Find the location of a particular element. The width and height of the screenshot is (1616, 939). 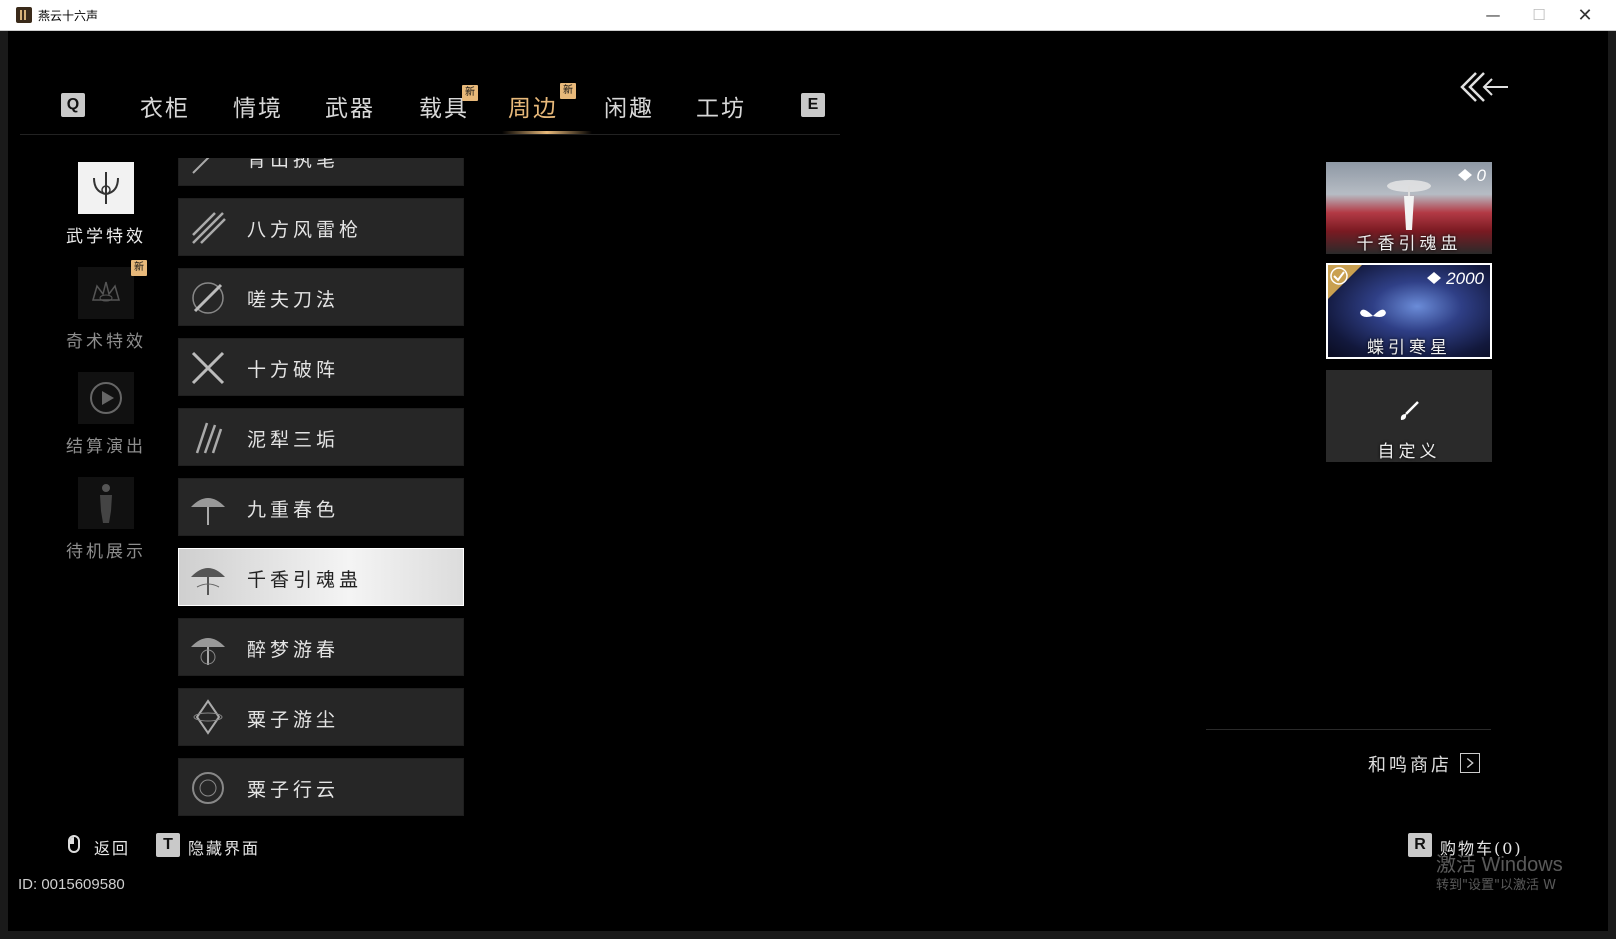

item-label: 九重春色 is located at coordinates (293, 510).